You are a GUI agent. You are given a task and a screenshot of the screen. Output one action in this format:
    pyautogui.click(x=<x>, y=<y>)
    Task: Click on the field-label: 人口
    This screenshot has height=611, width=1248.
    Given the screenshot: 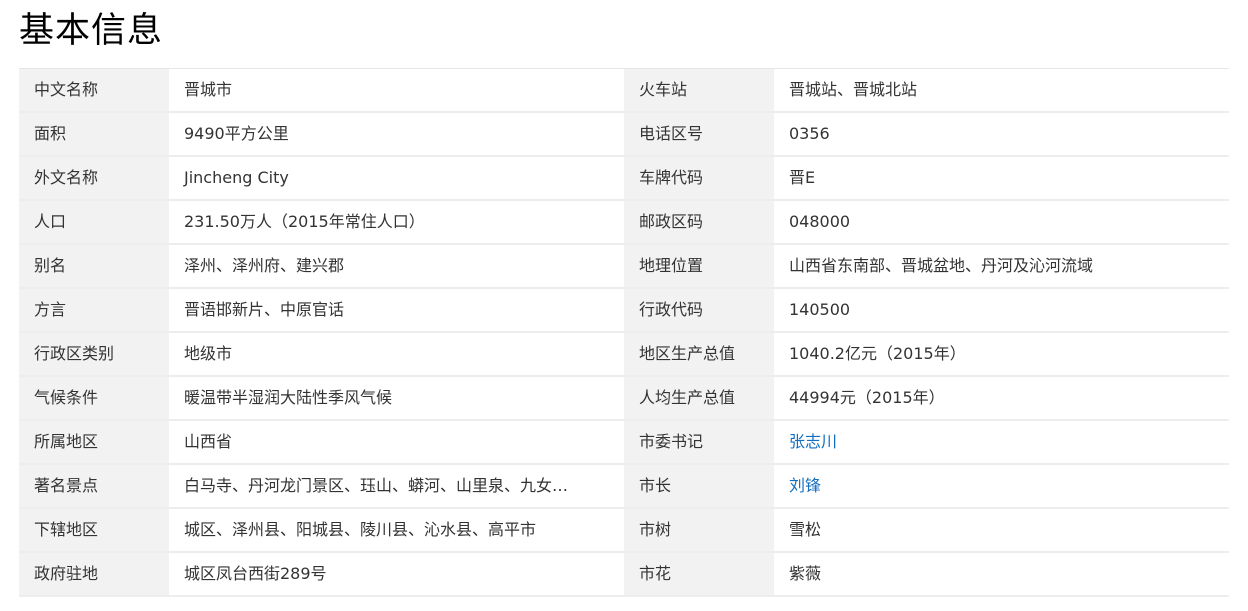 What is the action you would take?
    pyautogui.click(x=94, y=222)
    